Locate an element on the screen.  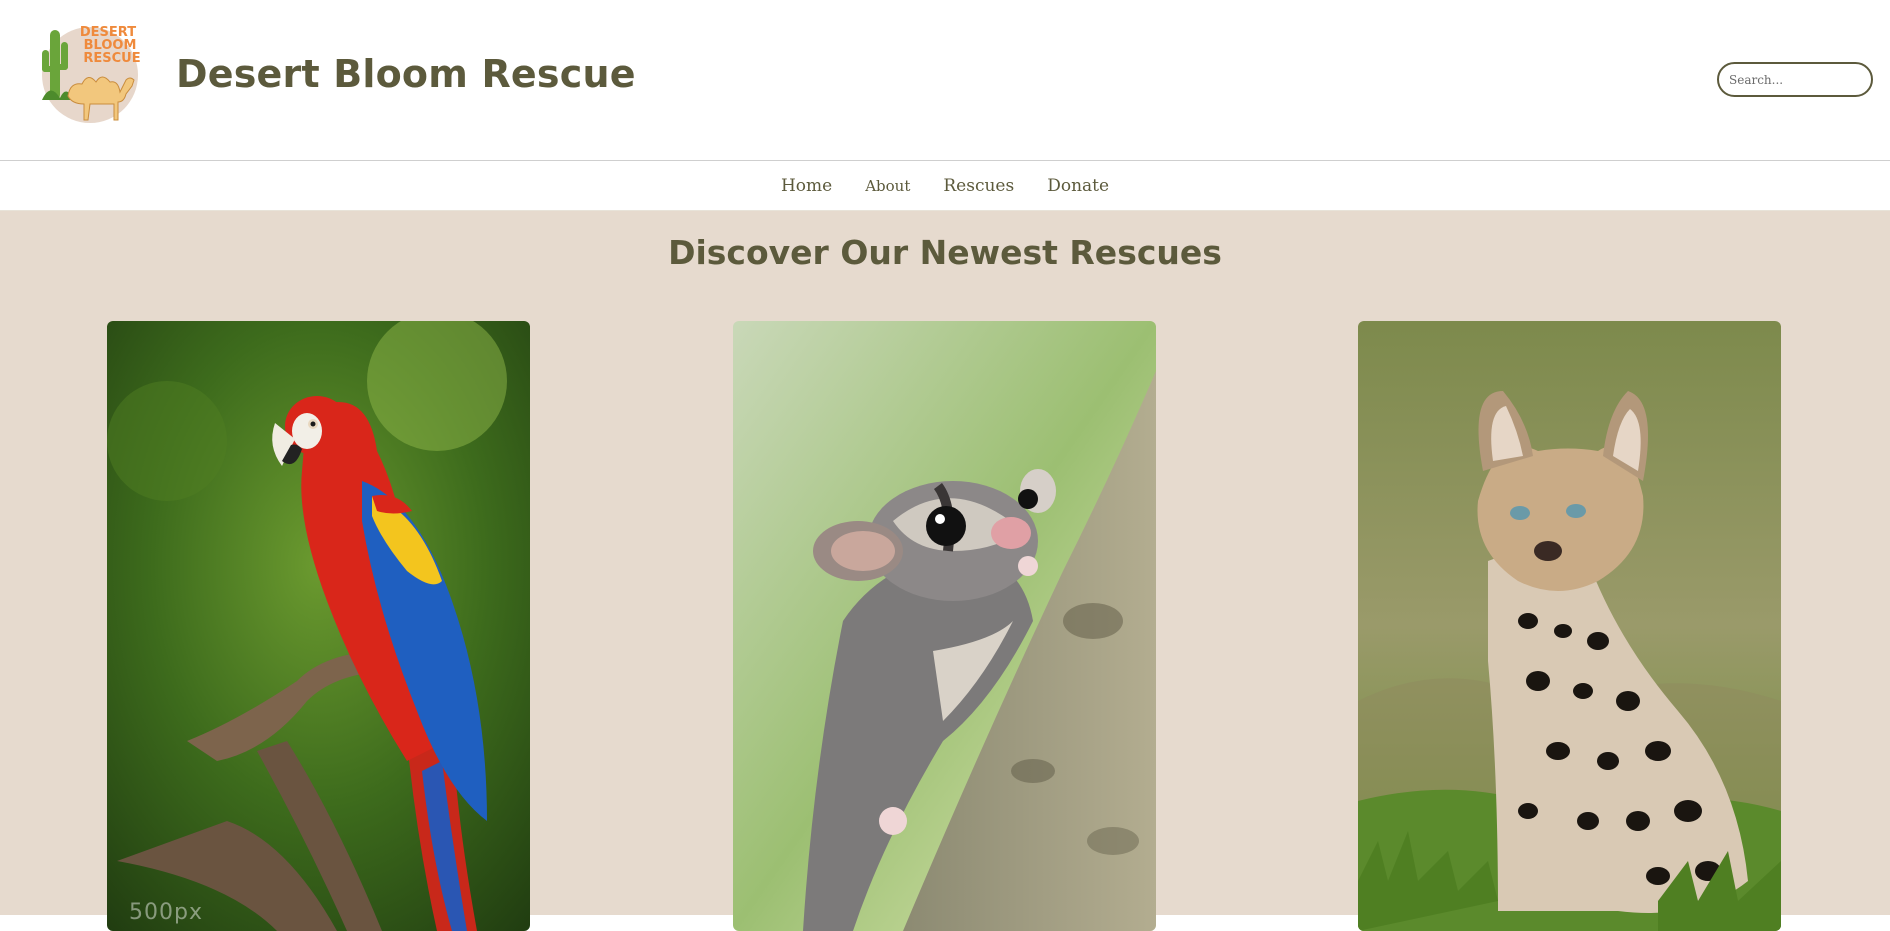
site-title: Desert Bloom Rescue is located at coordinates (406, 74).